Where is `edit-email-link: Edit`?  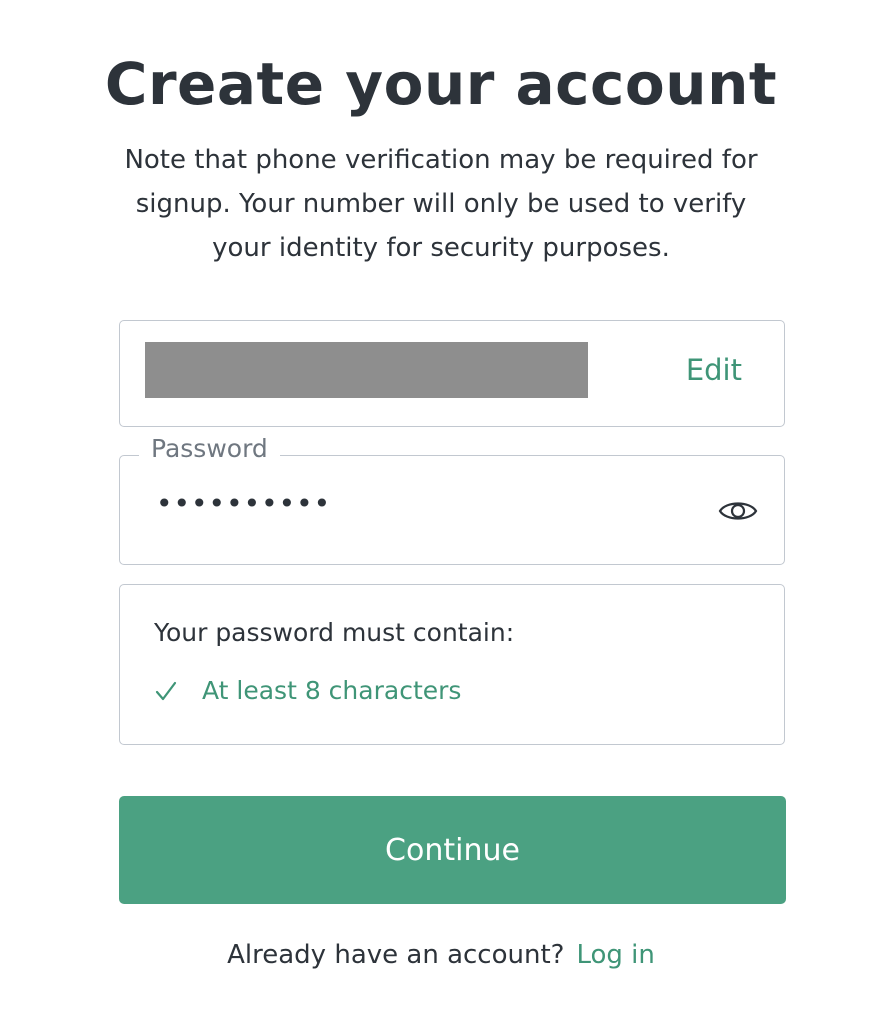
edit-email-link: Edit is located at coordinates (714, 370).